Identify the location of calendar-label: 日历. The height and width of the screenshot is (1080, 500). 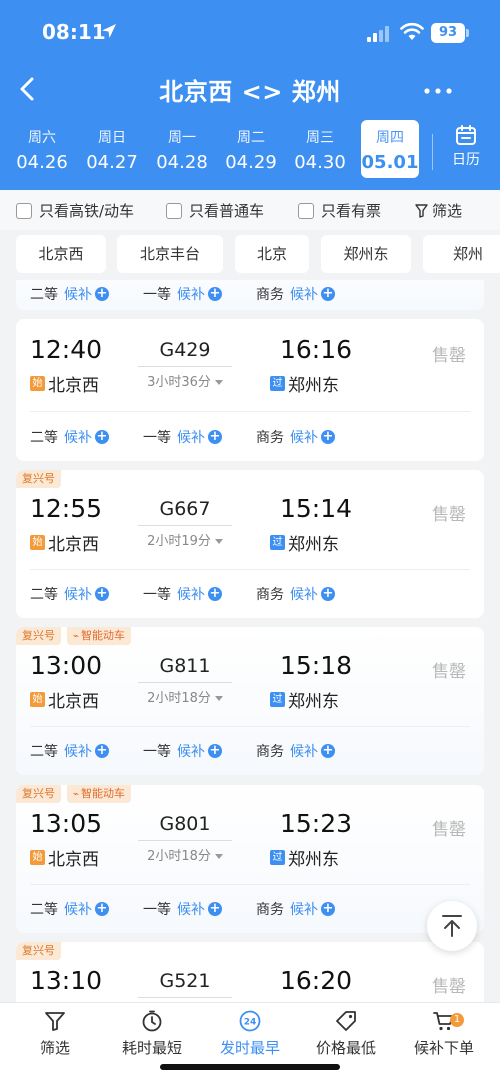
(466, 160).